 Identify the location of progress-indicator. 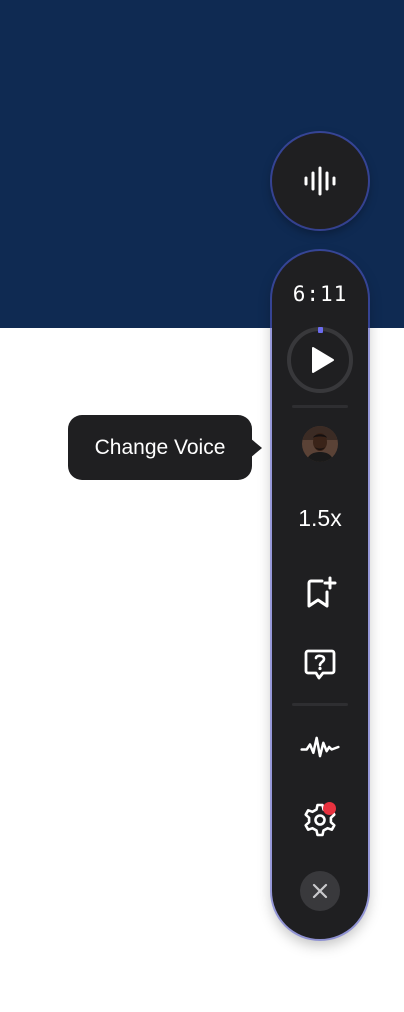
(320, 330).